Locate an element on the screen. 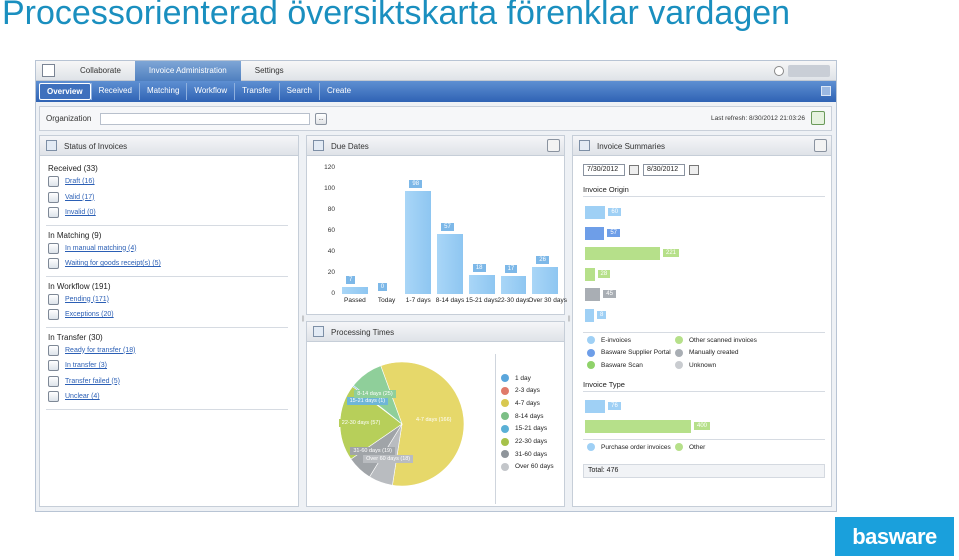 The height and width of the screenshot is (560, 959). tab-create: Create is located at coordinates (338, 91).